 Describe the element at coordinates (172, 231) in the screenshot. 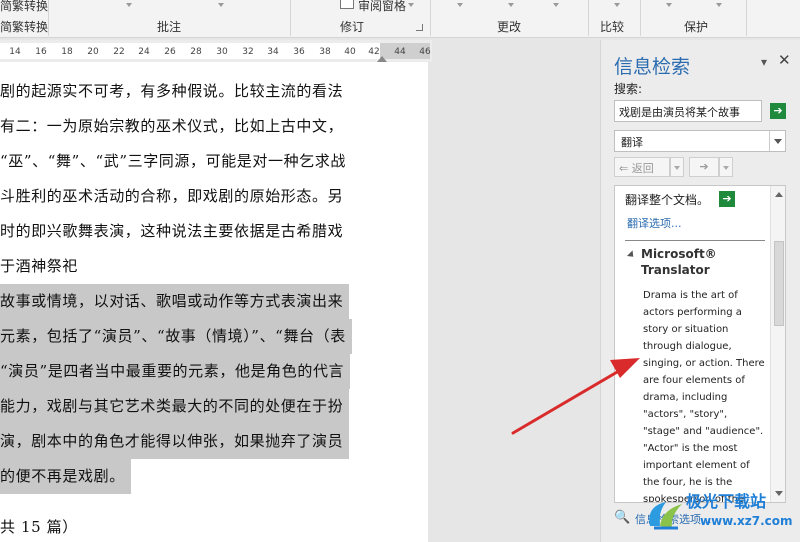

I see `document-line: 时的即兴歌舞表演，这种说法主要依据是古希腊戏` at that location.